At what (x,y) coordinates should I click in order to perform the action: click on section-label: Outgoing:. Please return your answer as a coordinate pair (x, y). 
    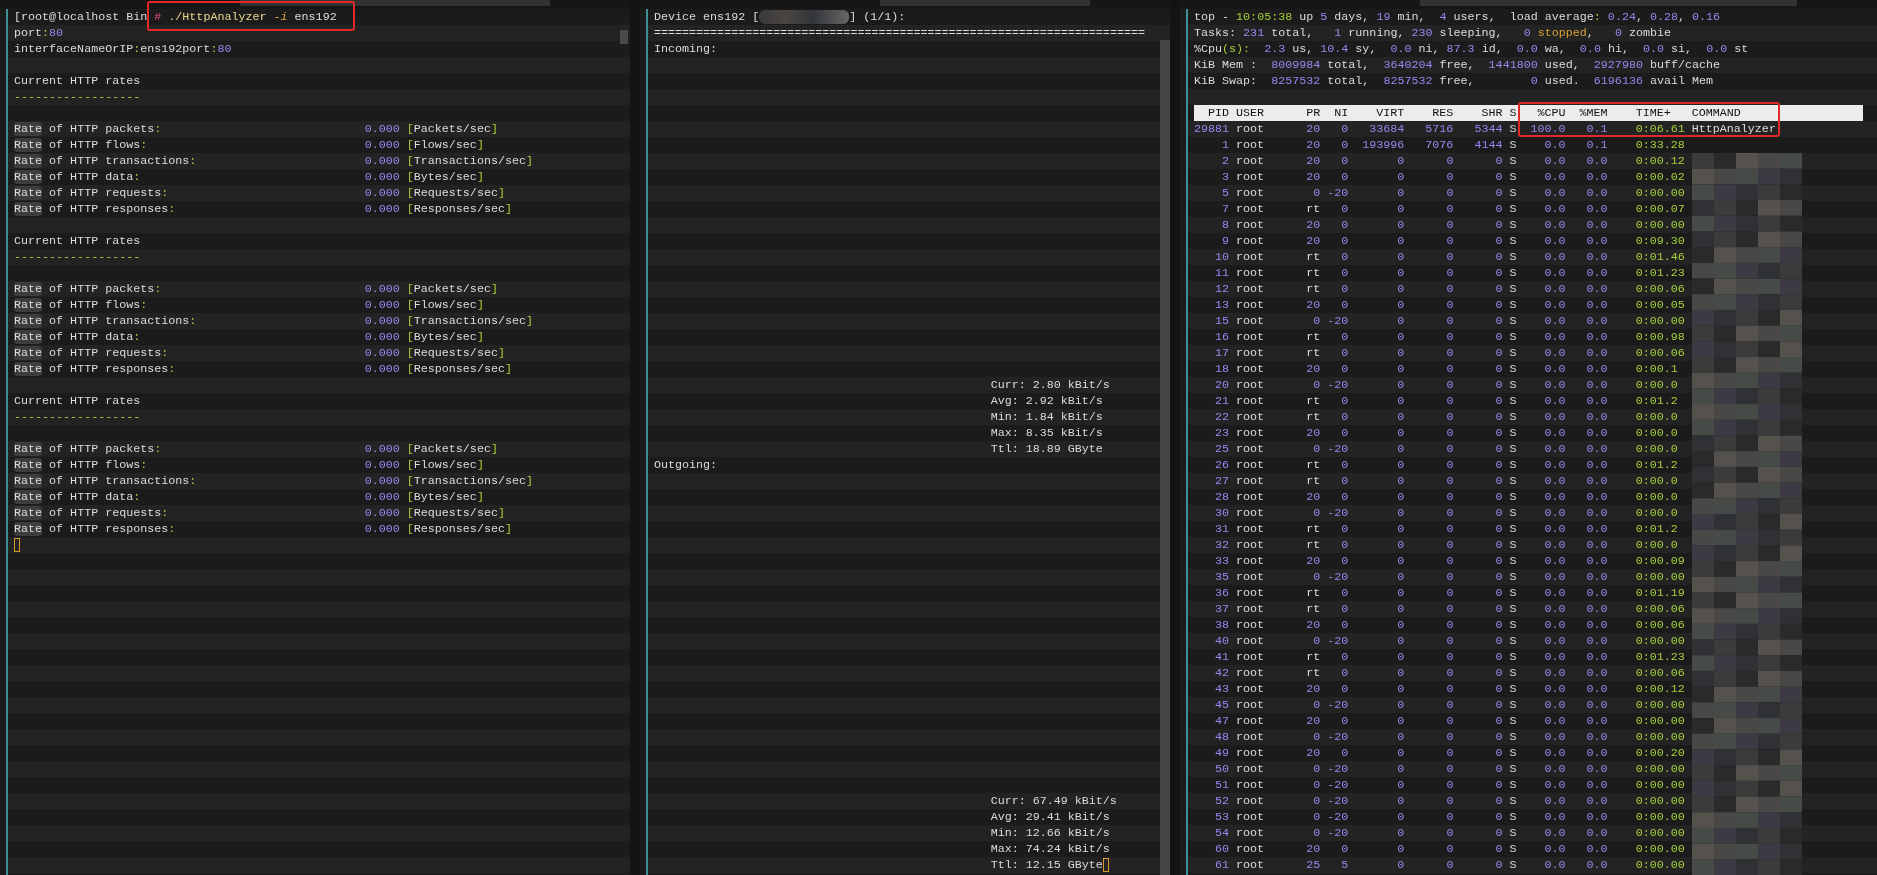
    Looking at the image, I should click on (686, 465).